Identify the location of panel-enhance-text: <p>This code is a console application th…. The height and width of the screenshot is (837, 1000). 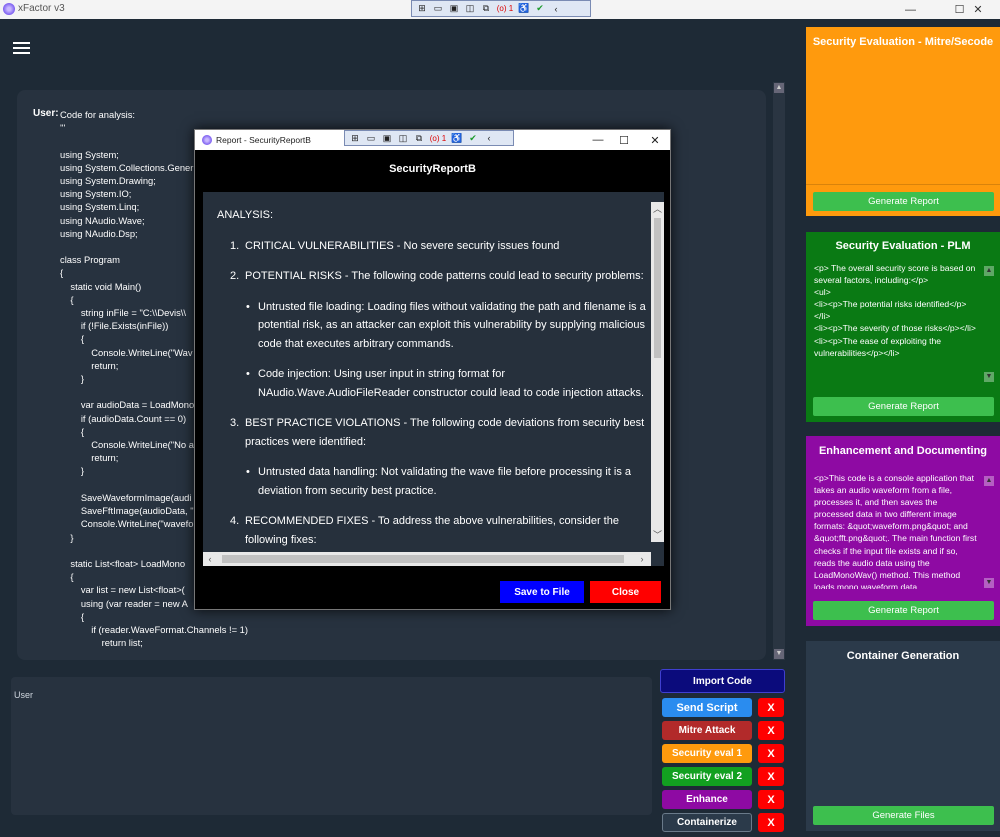
(902, 530).